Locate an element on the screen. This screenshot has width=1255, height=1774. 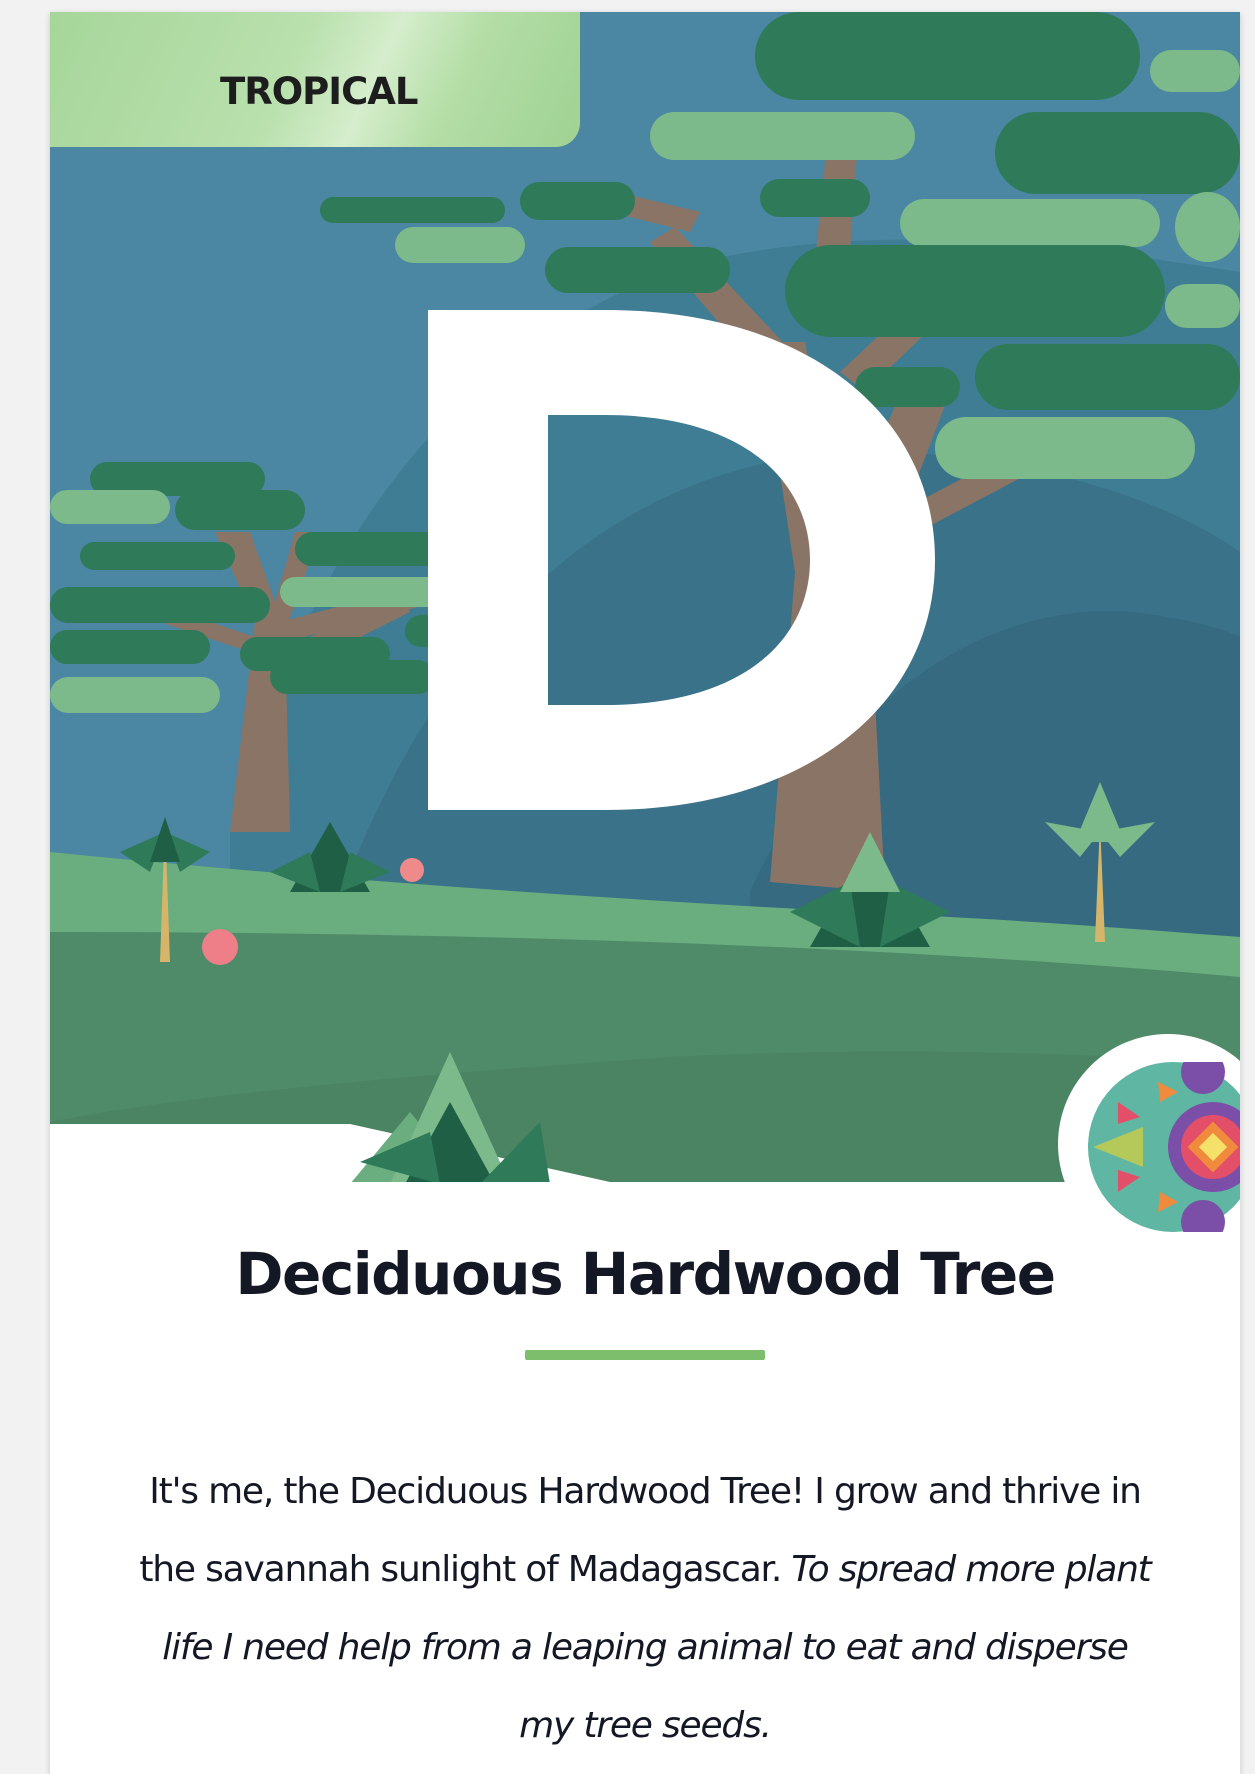
category-label: TROPICAL is located at coordinates (319, 91).